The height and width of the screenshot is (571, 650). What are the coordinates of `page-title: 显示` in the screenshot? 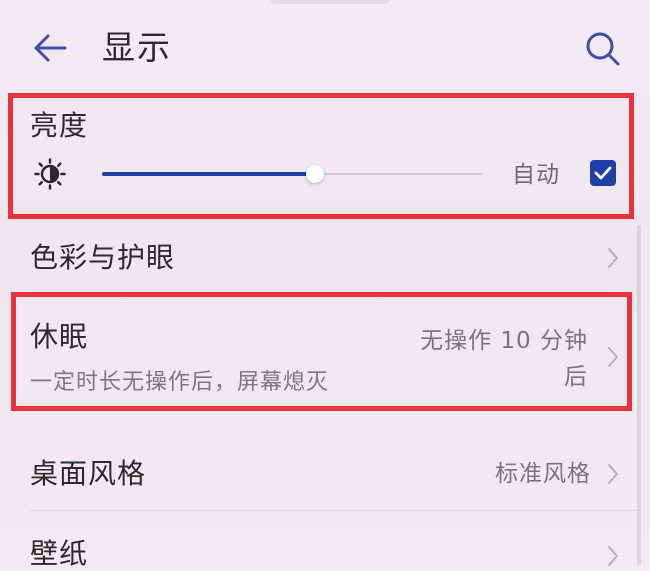 It's located at (137, 47).